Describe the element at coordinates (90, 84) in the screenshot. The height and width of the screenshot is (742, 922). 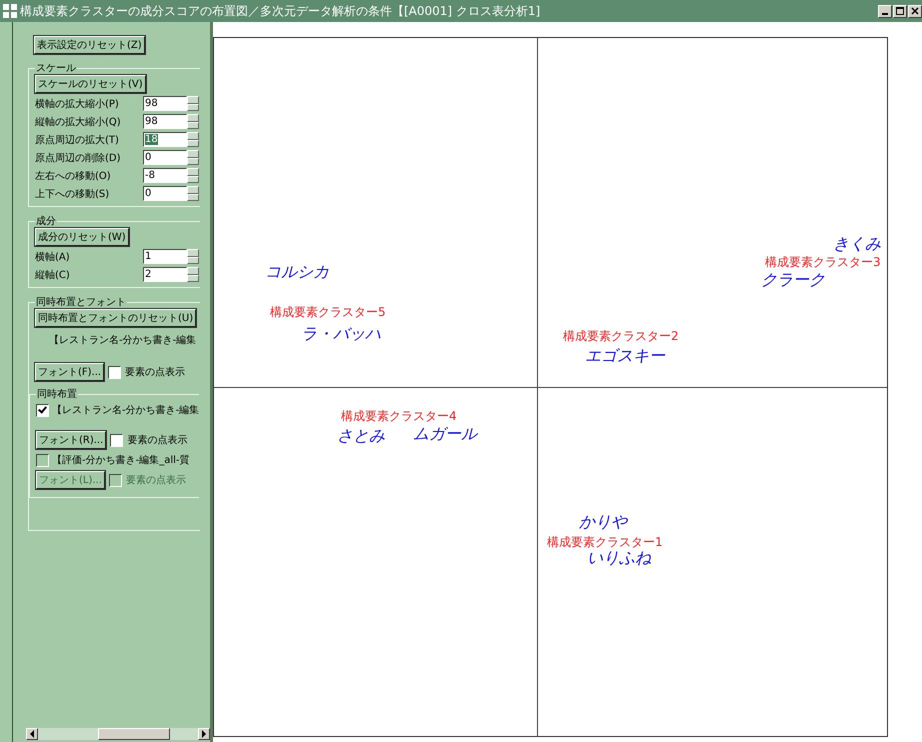
I see `reset-scale-button: スケールのリセット(V)` at that location.